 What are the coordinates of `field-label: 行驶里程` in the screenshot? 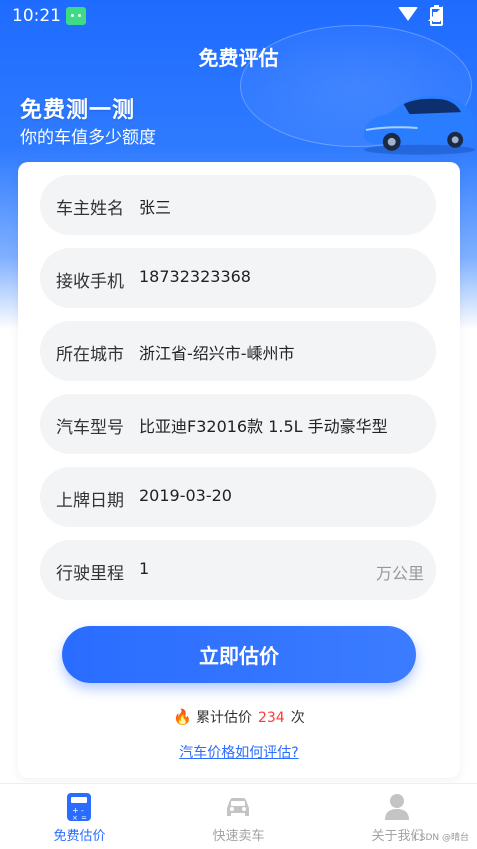 It's located at (90, 574).